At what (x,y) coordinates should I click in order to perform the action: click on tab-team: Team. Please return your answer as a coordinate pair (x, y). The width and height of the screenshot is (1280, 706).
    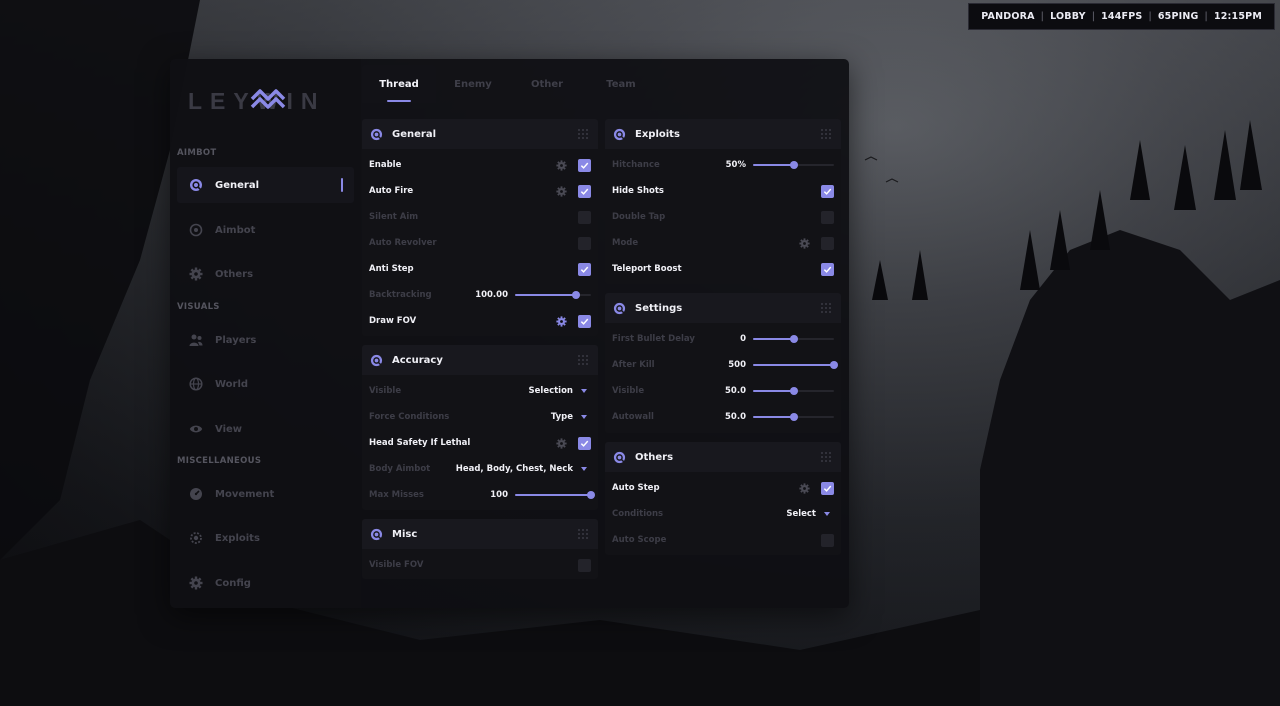
    Looking at the image, I should click on (621, 84).